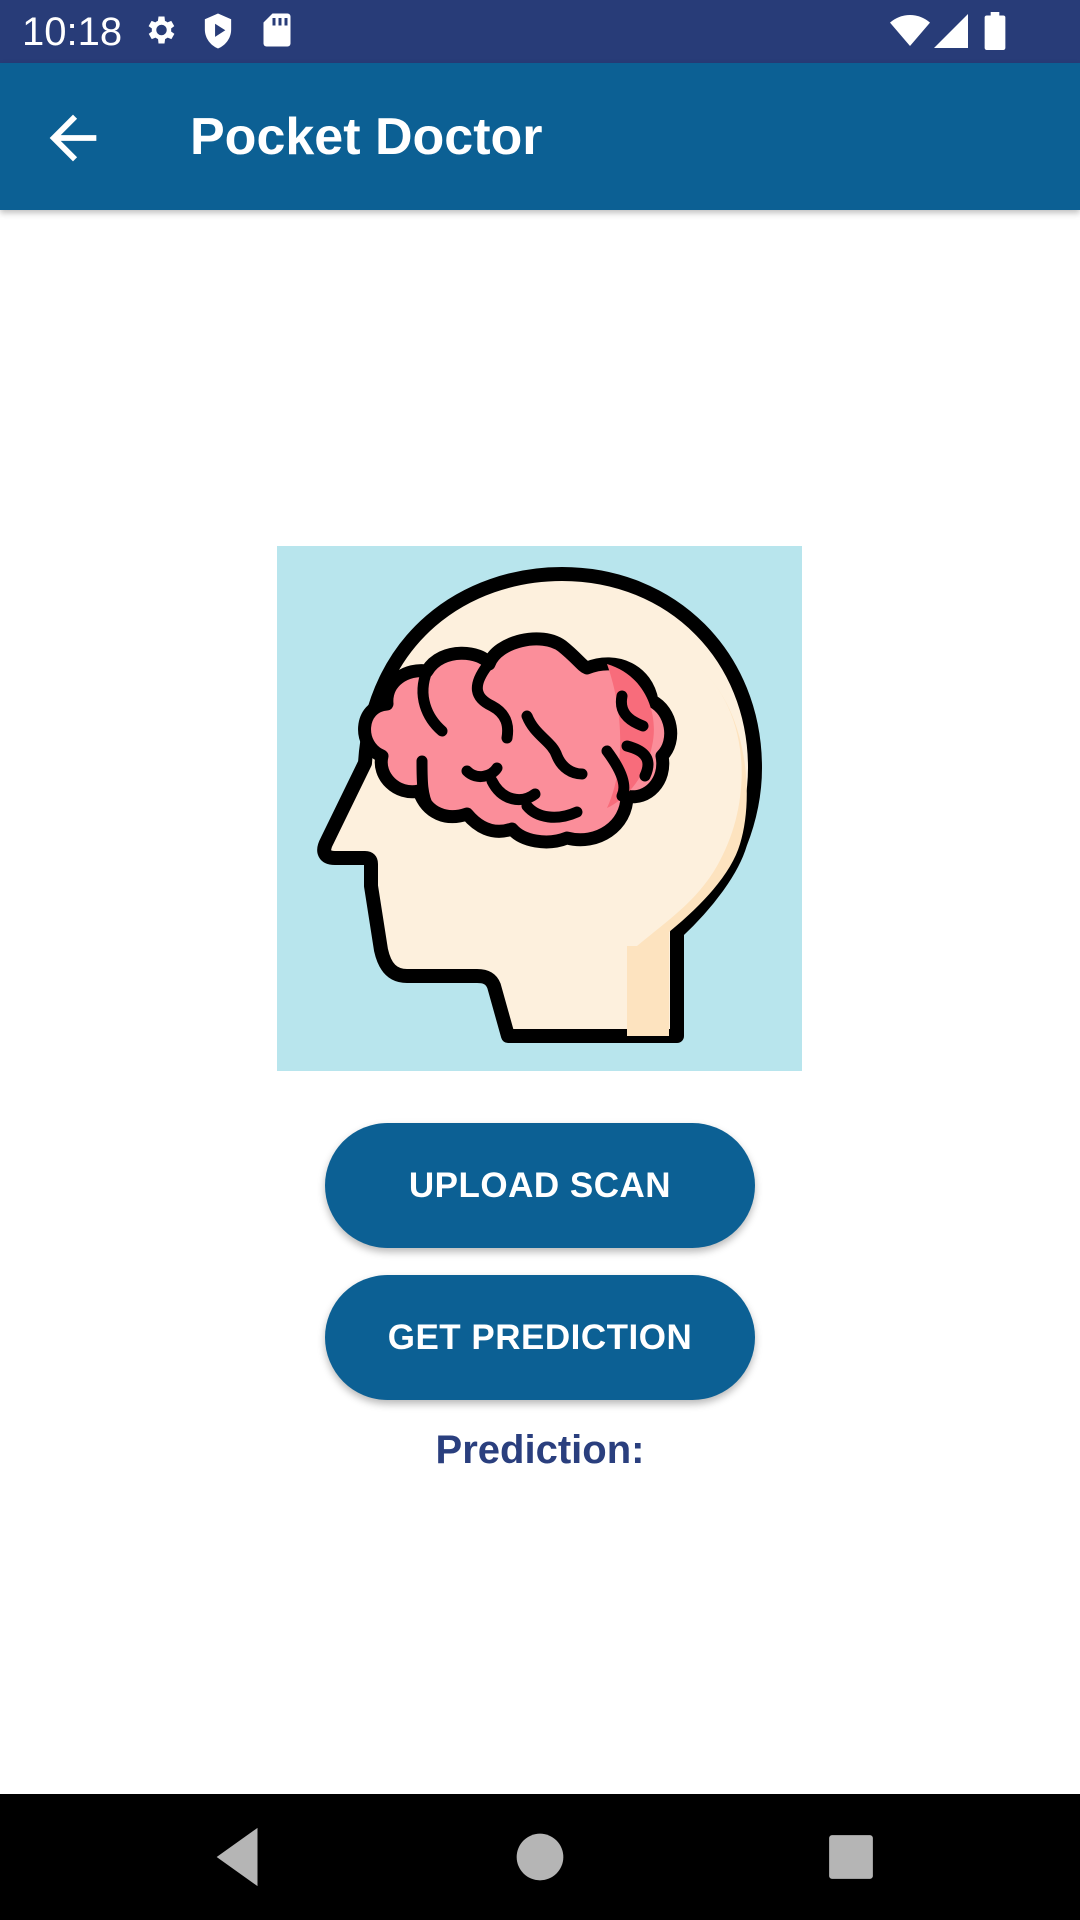 This screenshot has width=1080, height=1920. Describe the element at coordinates (160, 32) in the screenshot. I see `gear-icon` at that location.